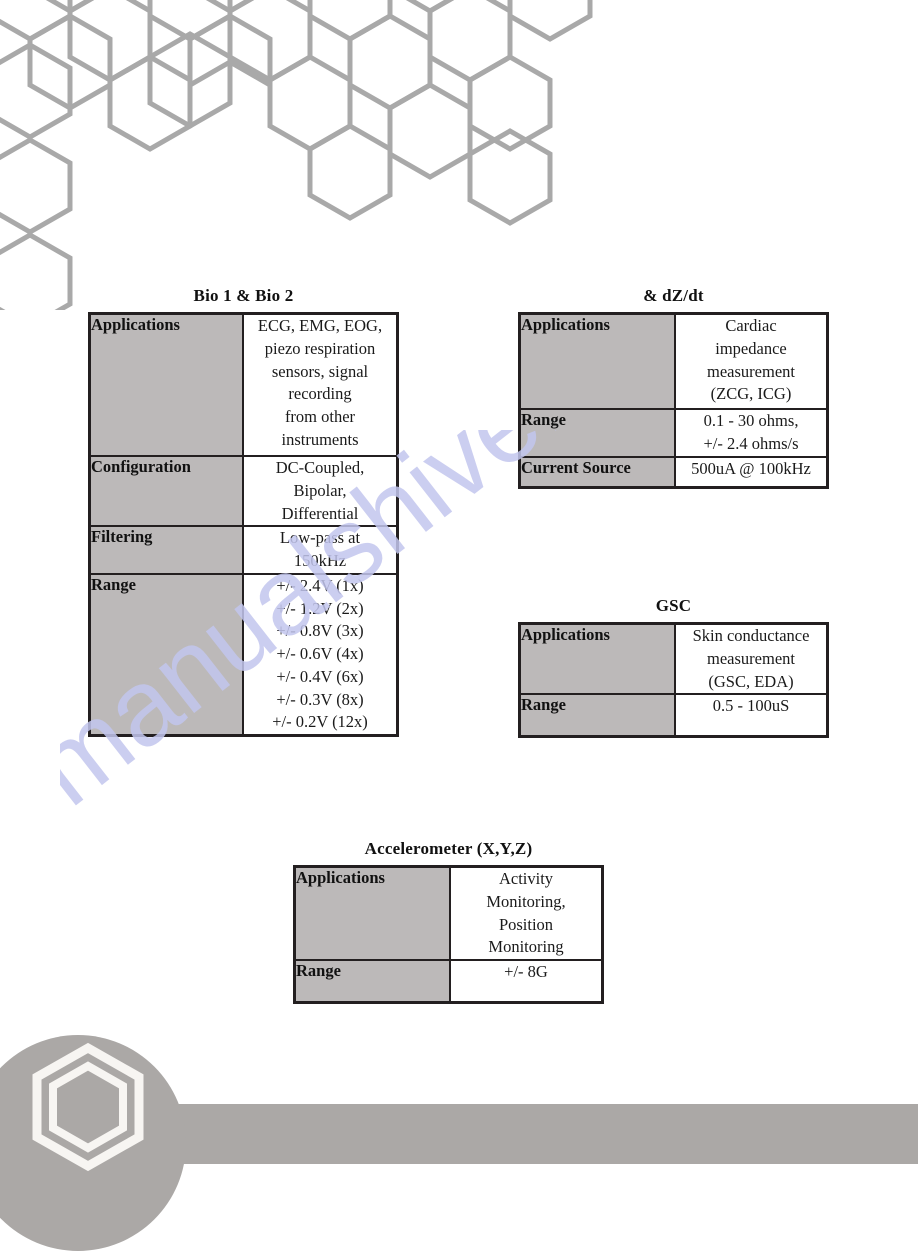  I want to click on value-line: 0.1 - 30 ohms,, so click(751, 420).